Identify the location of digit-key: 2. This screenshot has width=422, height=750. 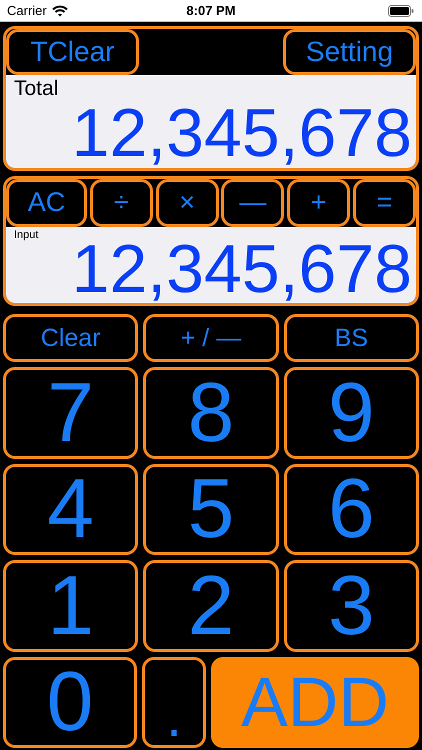
(211, 606).